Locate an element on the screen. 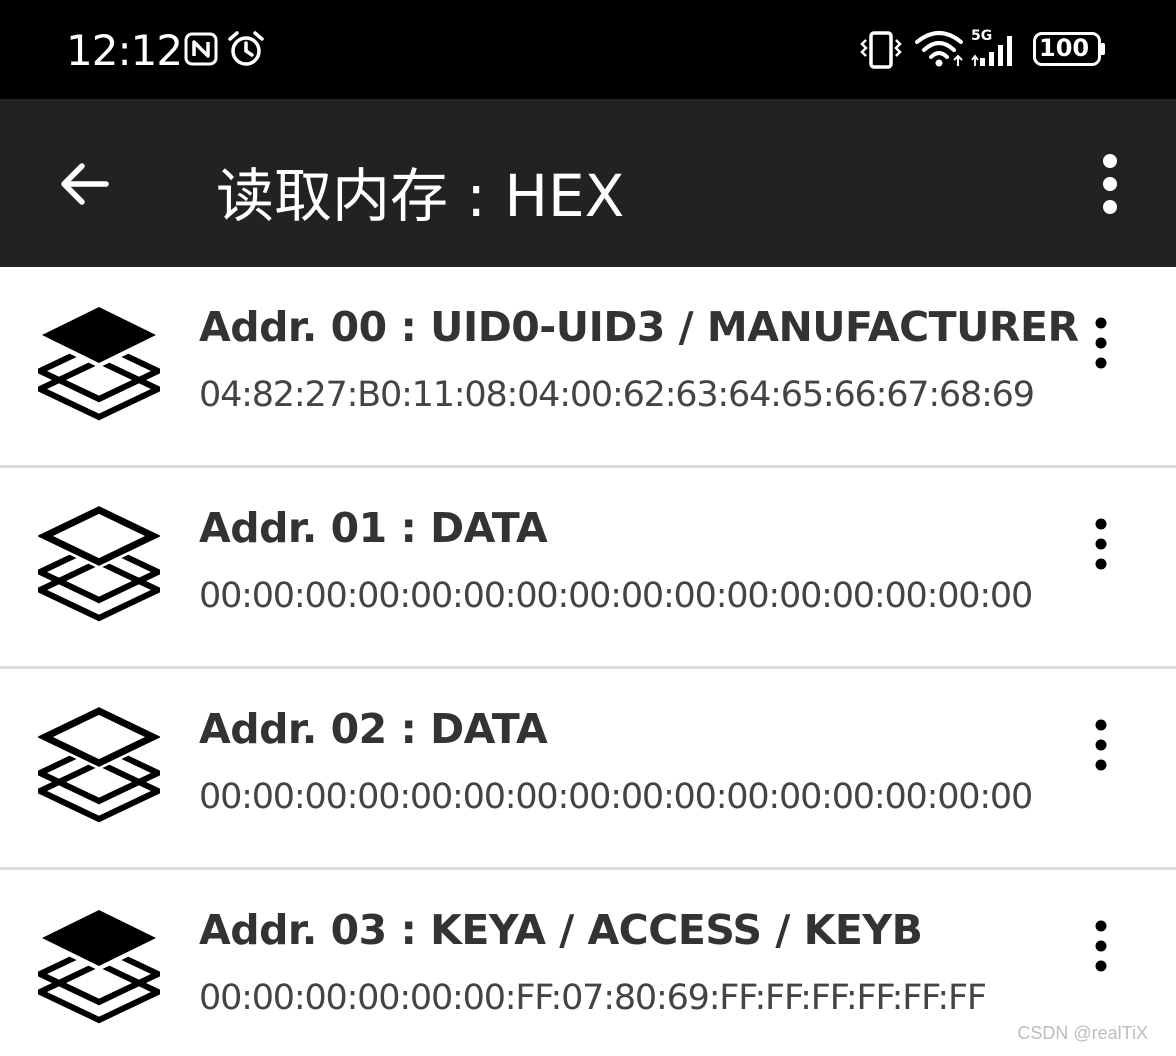 This screenshot has height=1056, width=1176. page-title: 读取内存 : HEX is located at coordinates (420, 196).